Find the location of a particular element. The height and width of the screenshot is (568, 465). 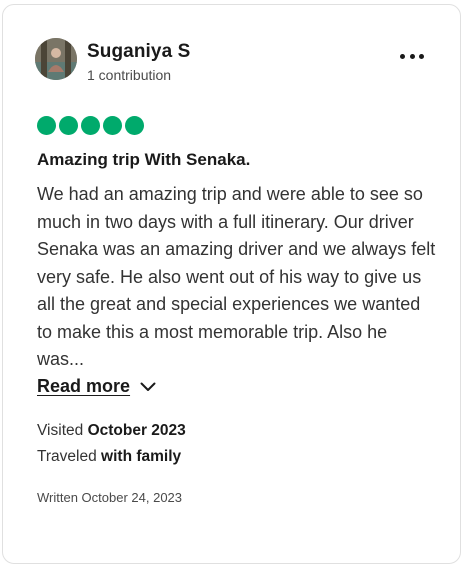

contribution-count: 1 contribution is located at coordinates (129, 75).